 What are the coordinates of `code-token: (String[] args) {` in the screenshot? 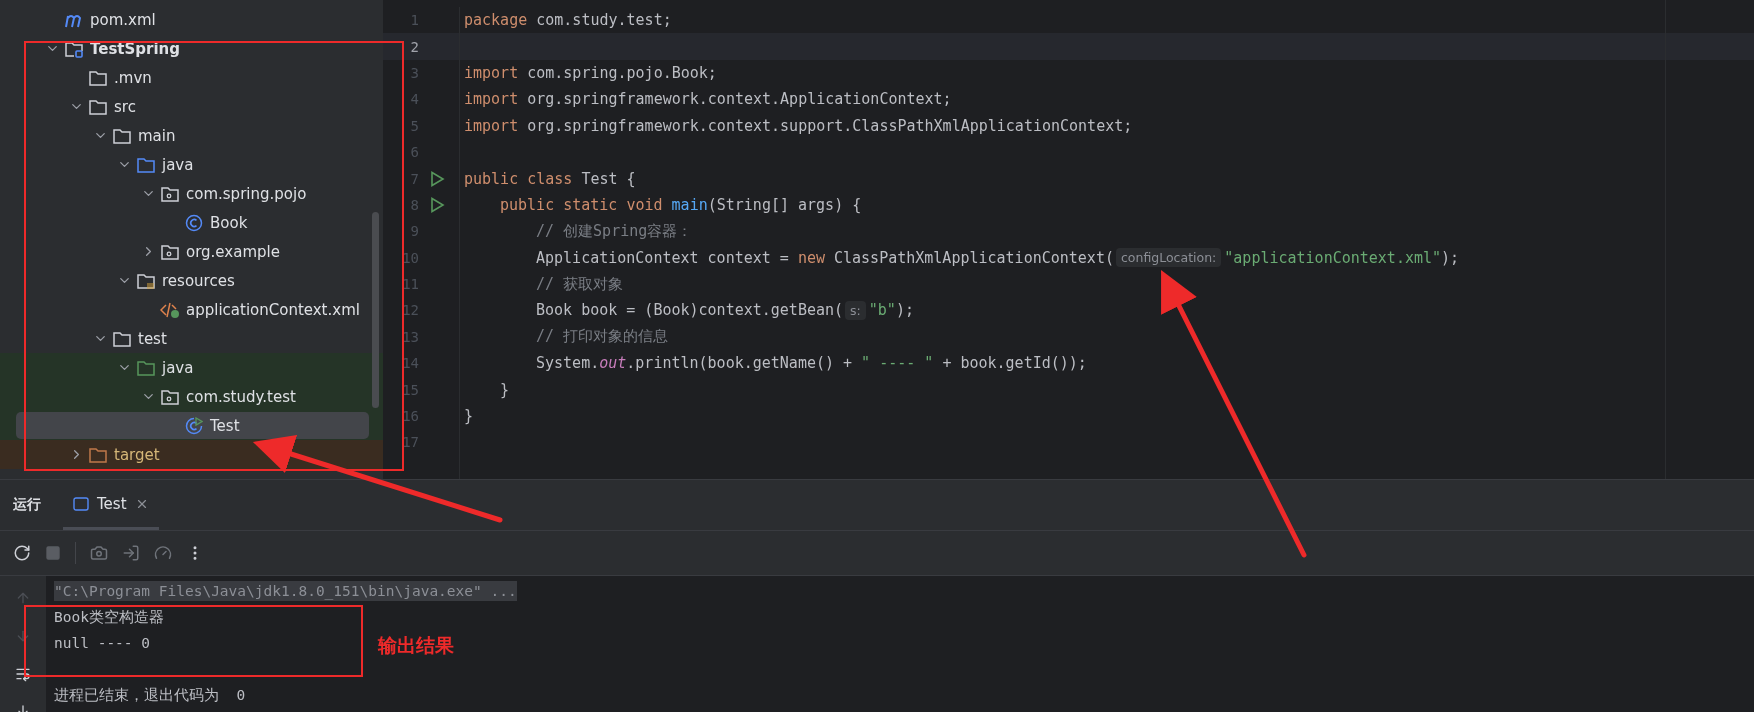 It's located at (784, 204).